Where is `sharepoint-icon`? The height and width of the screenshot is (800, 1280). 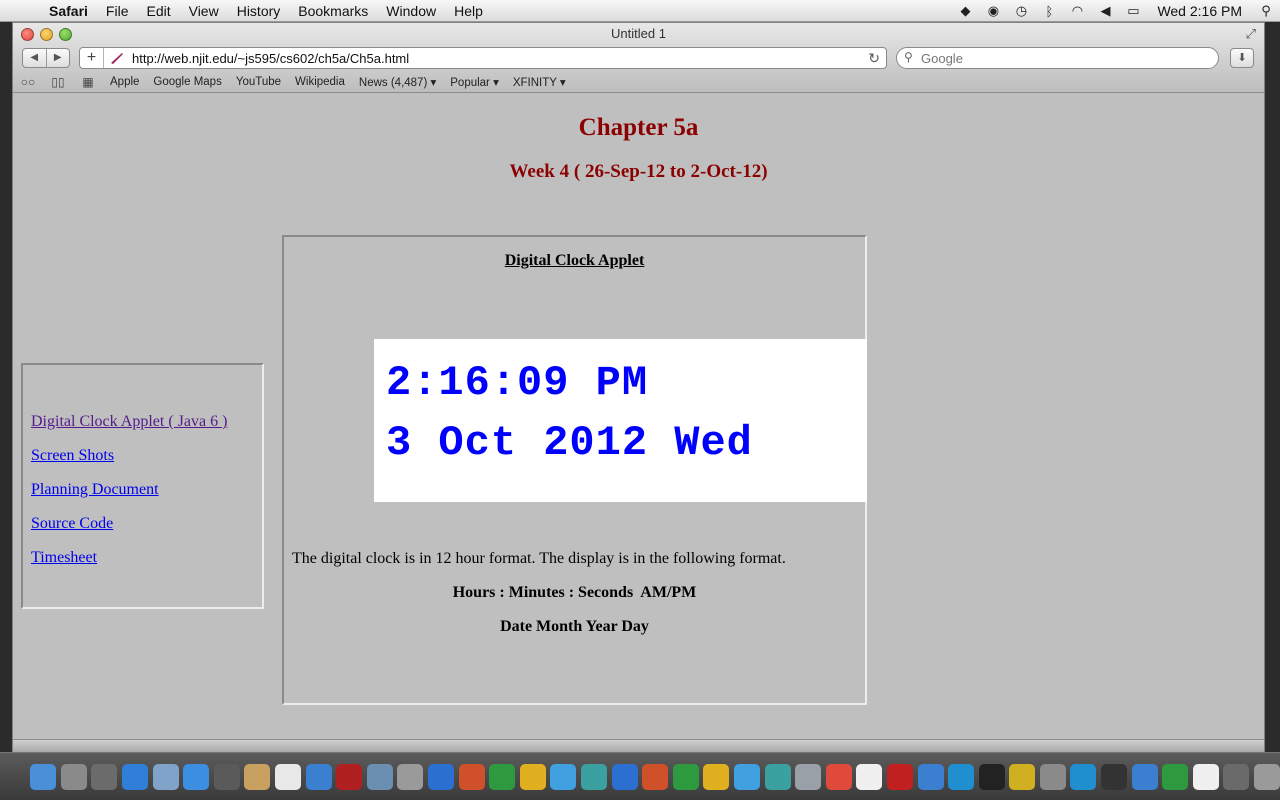
sharepoint-icon is located at coordinates (593, 776).